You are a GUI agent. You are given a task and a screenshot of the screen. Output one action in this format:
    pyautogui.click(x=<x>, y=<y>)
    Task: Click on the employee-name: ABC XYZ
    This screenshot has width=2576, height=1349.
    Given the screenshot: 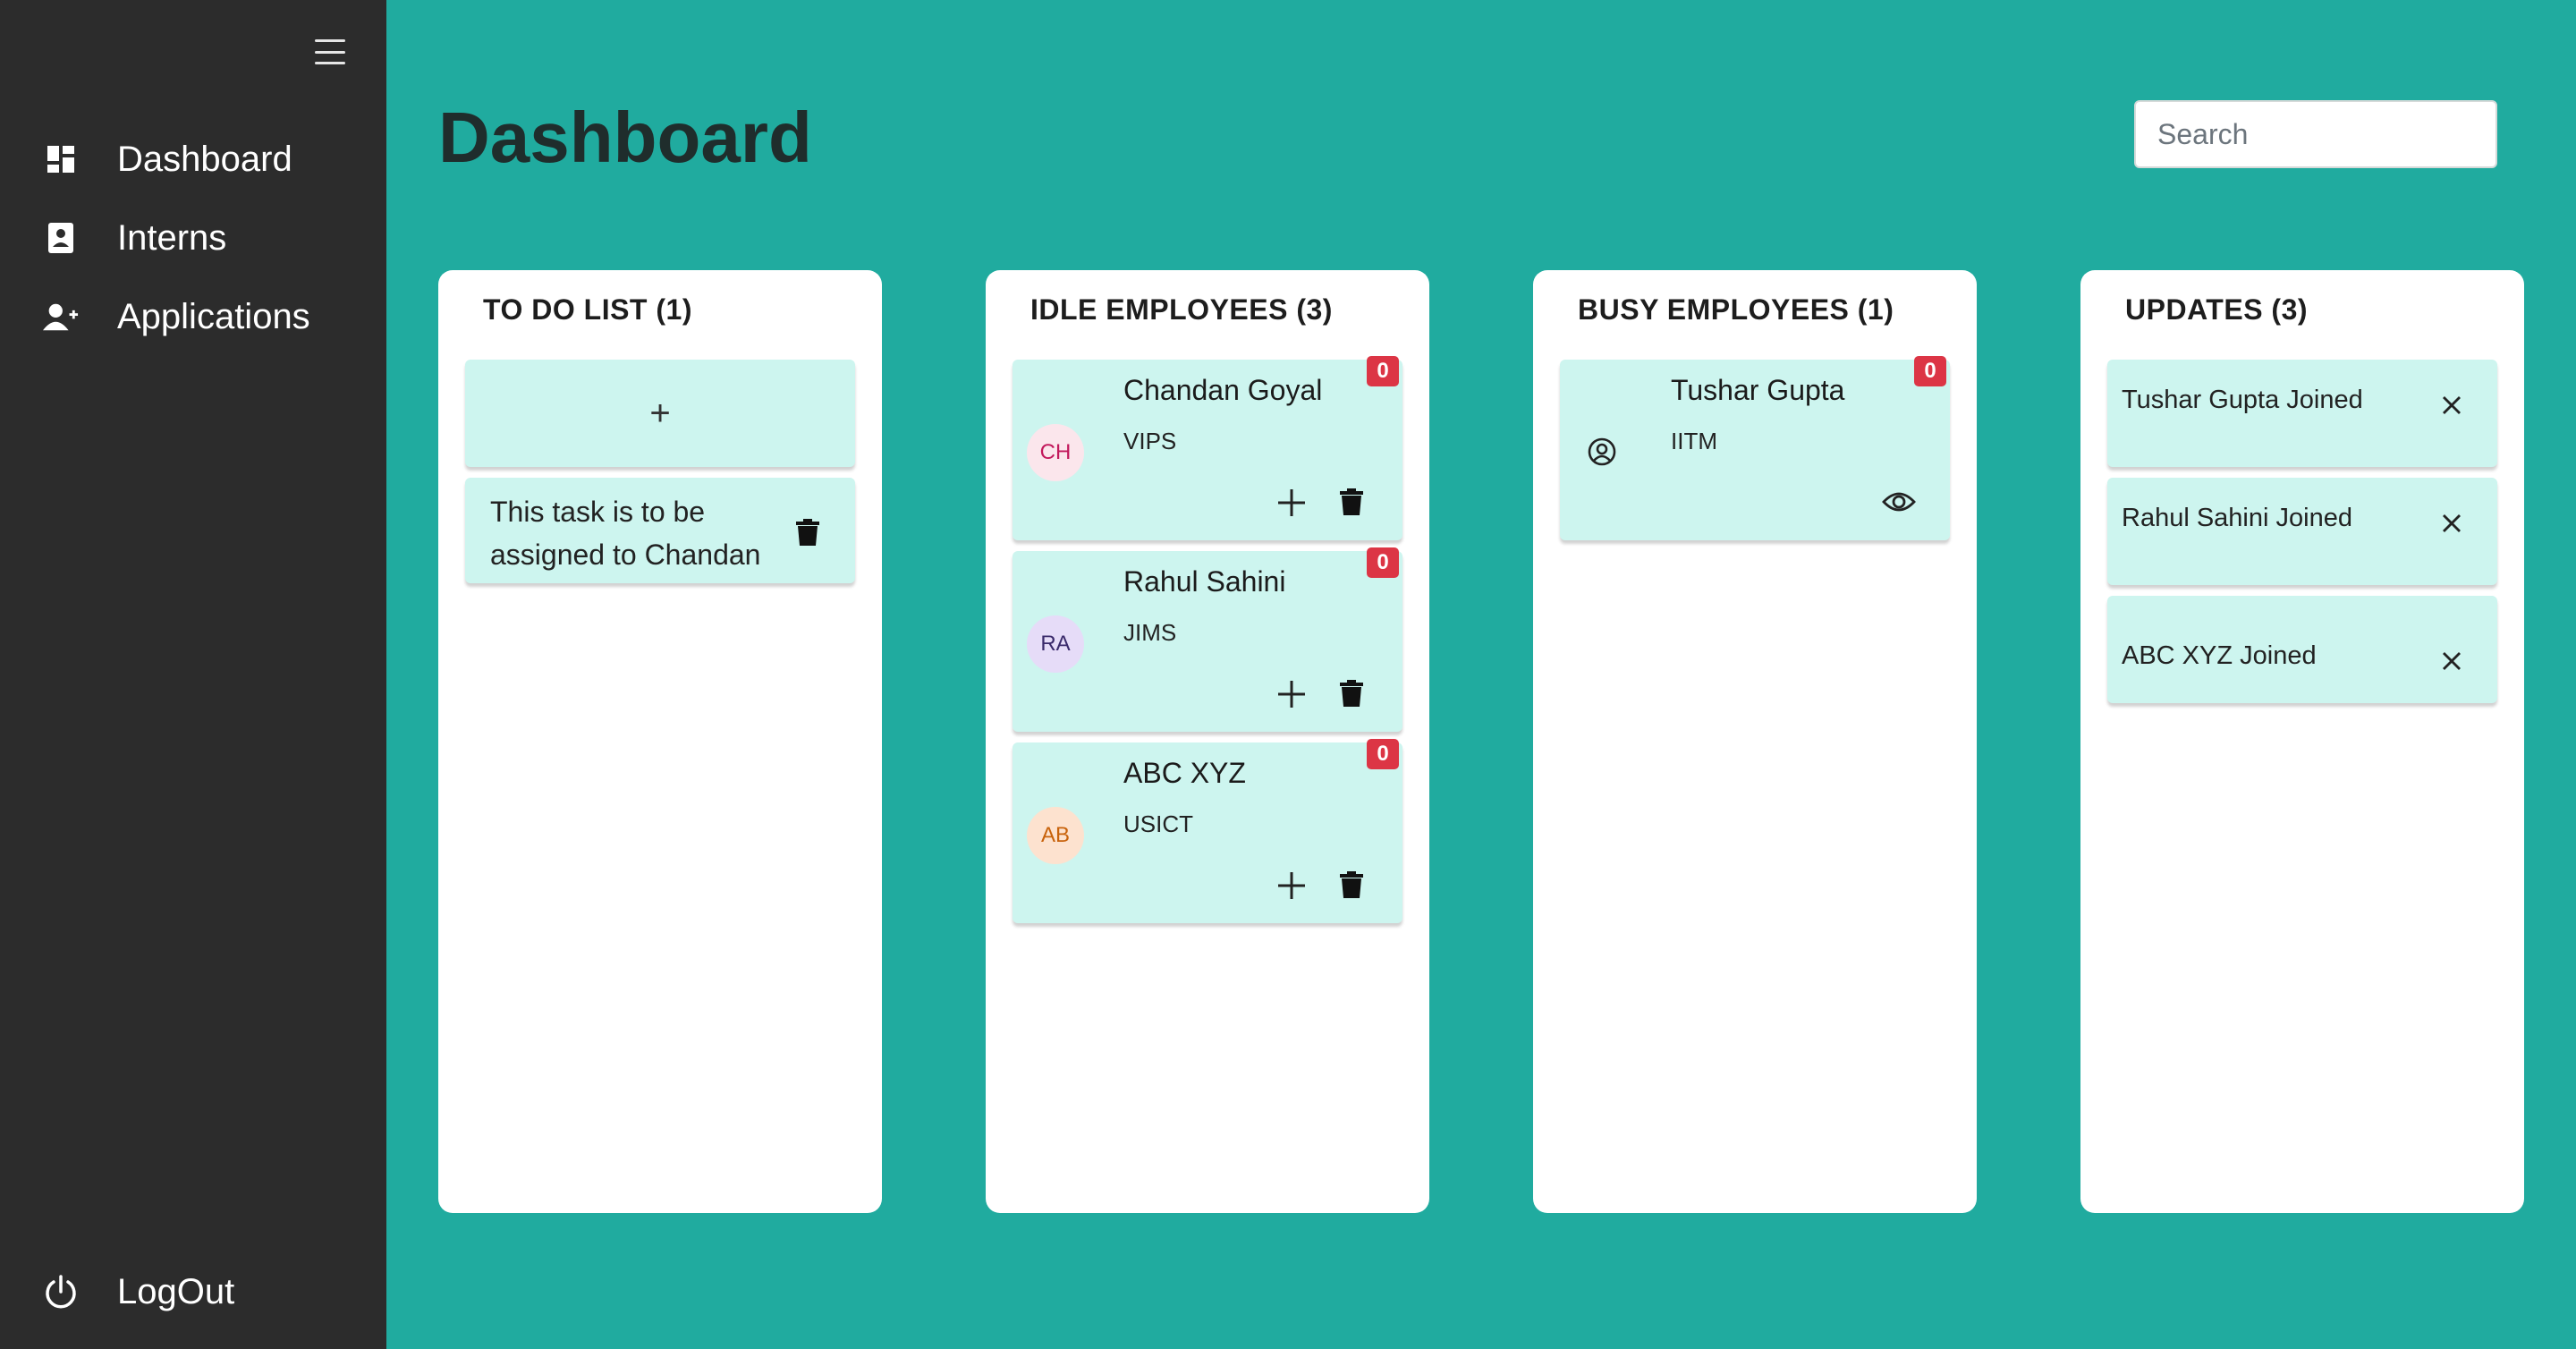 What is the action you would take?
    pyautogui.click(x=1184, y=773)
    